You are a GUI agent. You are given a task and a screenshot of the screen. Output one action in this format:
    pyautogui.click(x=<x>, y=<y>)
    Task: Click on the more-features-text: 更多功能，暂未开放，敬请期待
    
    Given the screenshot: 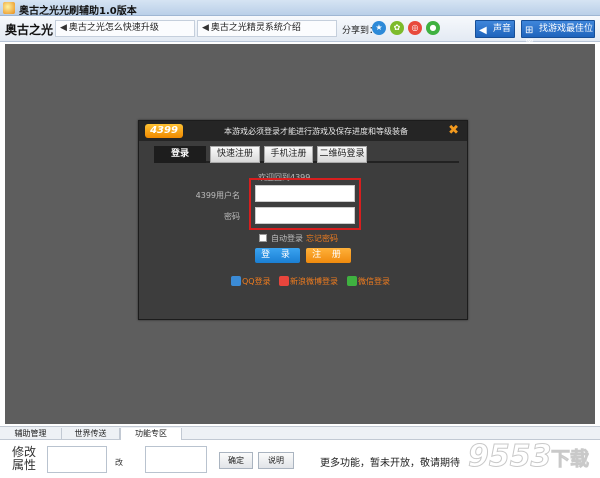 What is the action you would take?
    pyautogui.click(x=390, y=463)
    